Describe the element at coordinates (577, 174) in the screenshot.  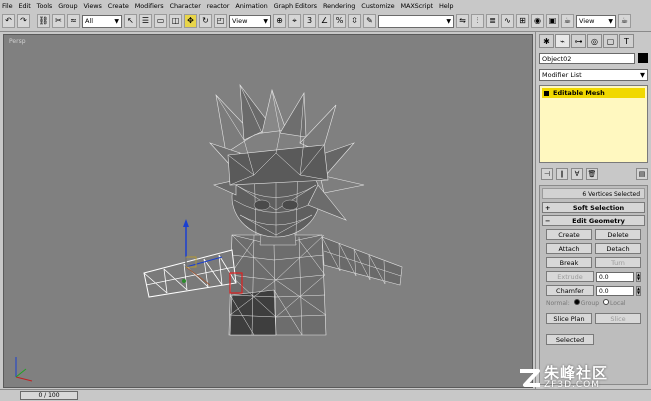
I see `make-unique-icon: ∀` at that location.